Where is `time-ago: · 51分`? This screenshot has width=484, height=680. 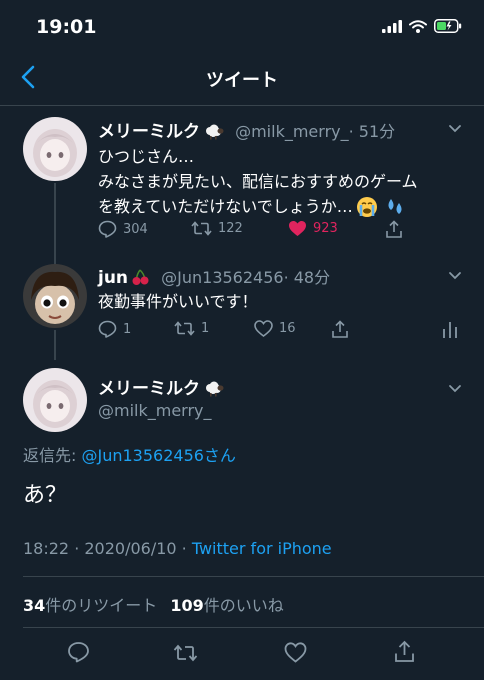
time-ago: · 51分 is located at coordinates (372, 131).